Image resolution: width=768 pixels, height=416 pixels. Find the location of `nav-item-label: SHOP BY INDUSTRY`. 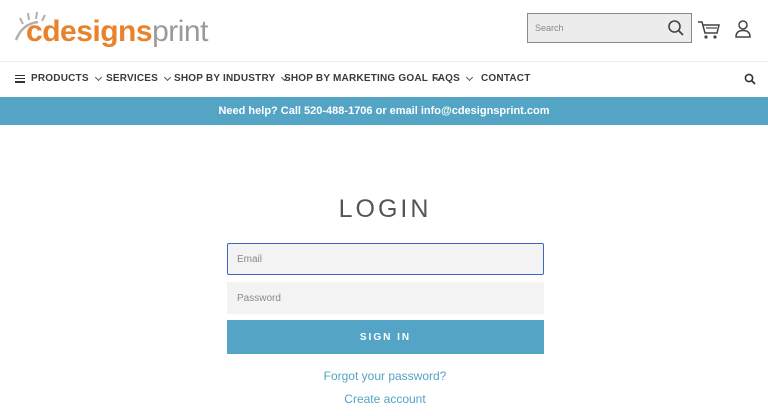

nav-item-label: SHOP BY INDUSTRY is located at coordinates (225, 78).